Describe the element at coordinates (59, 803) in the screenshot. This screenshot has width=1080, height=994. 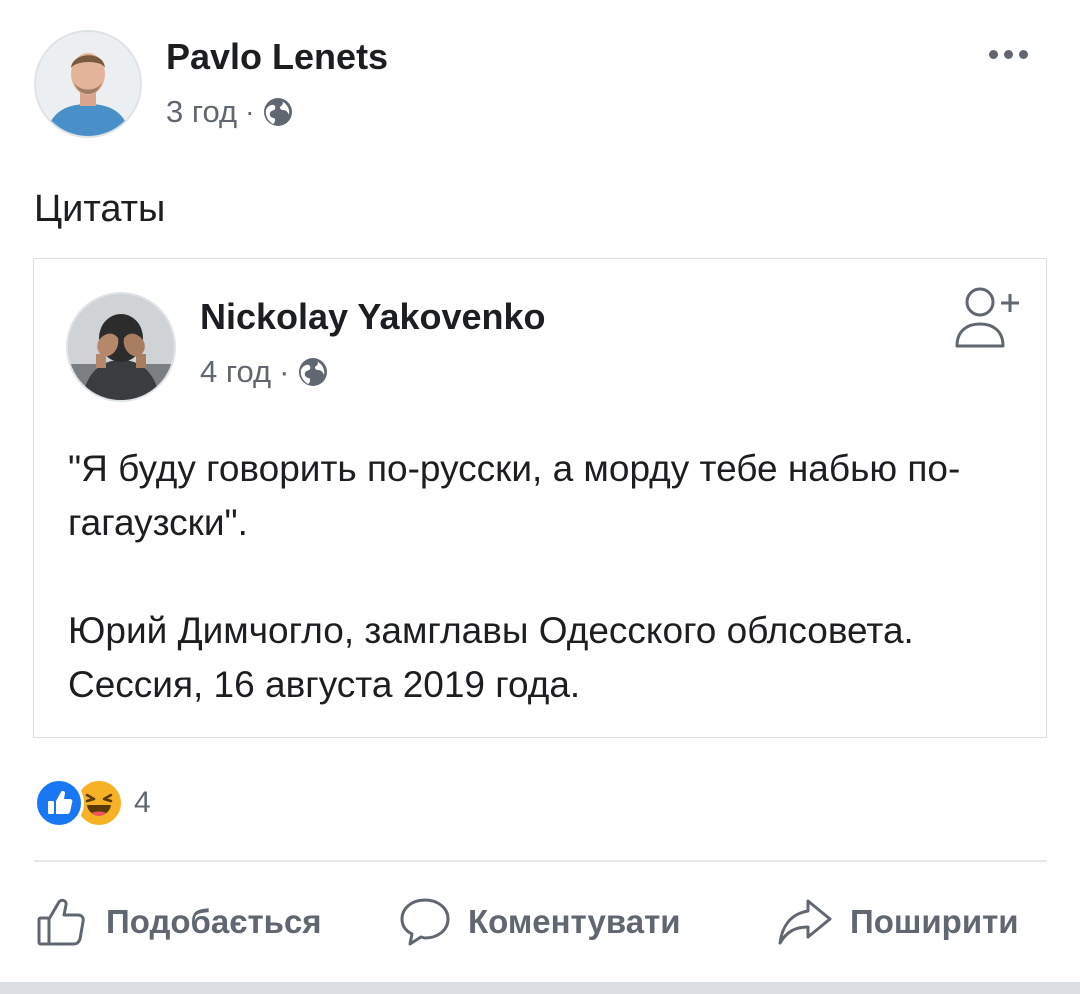
I see `like-reaction-icon` at that location.